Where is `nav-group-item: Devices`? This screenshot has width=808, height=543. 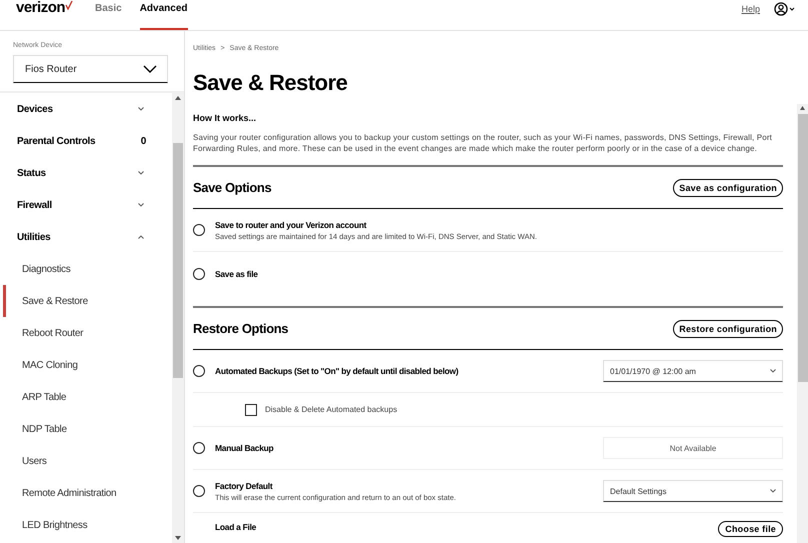
nav-group-item: Devices is located at coordinates (86, 109).